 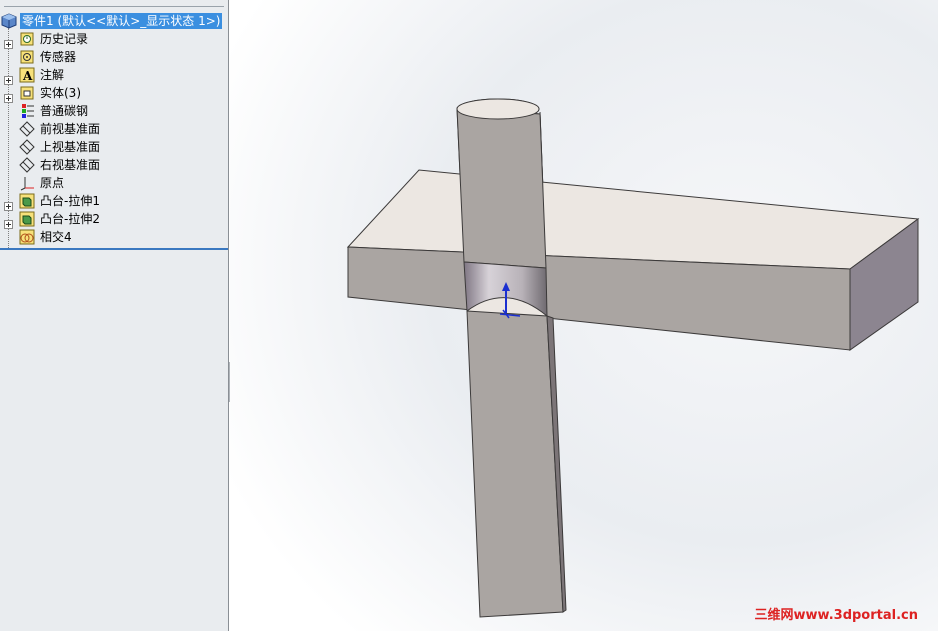 What do you see at coordinates (60, 93) in the screenshot?
I see `tree-item-label: 实体(3)` at bounding box center [60, 93].